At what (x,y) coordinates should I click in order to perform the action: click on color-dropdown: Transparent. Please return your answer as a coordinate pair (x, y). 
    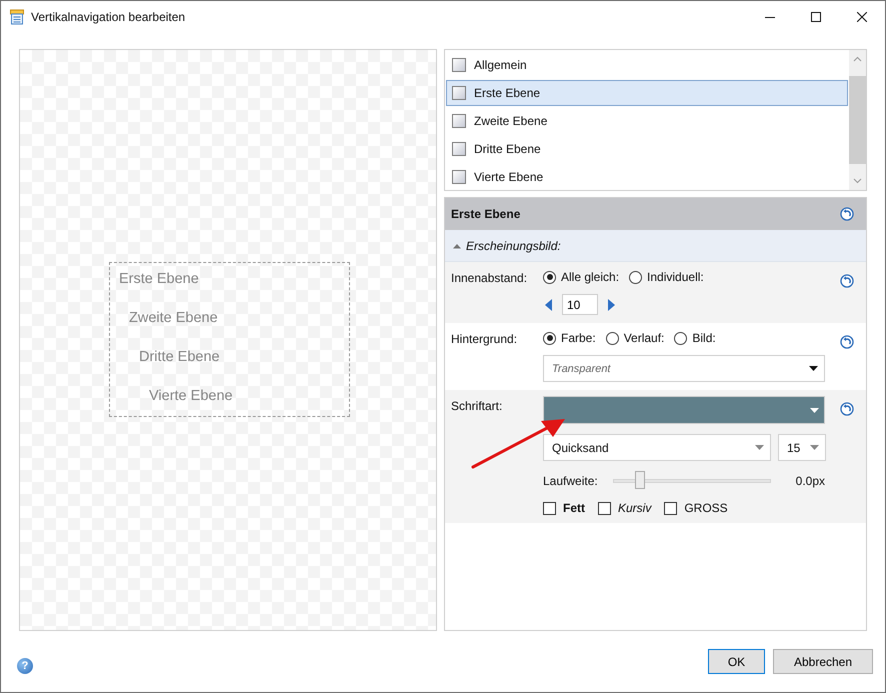
    Looking at the image, I should click on (684, 368).